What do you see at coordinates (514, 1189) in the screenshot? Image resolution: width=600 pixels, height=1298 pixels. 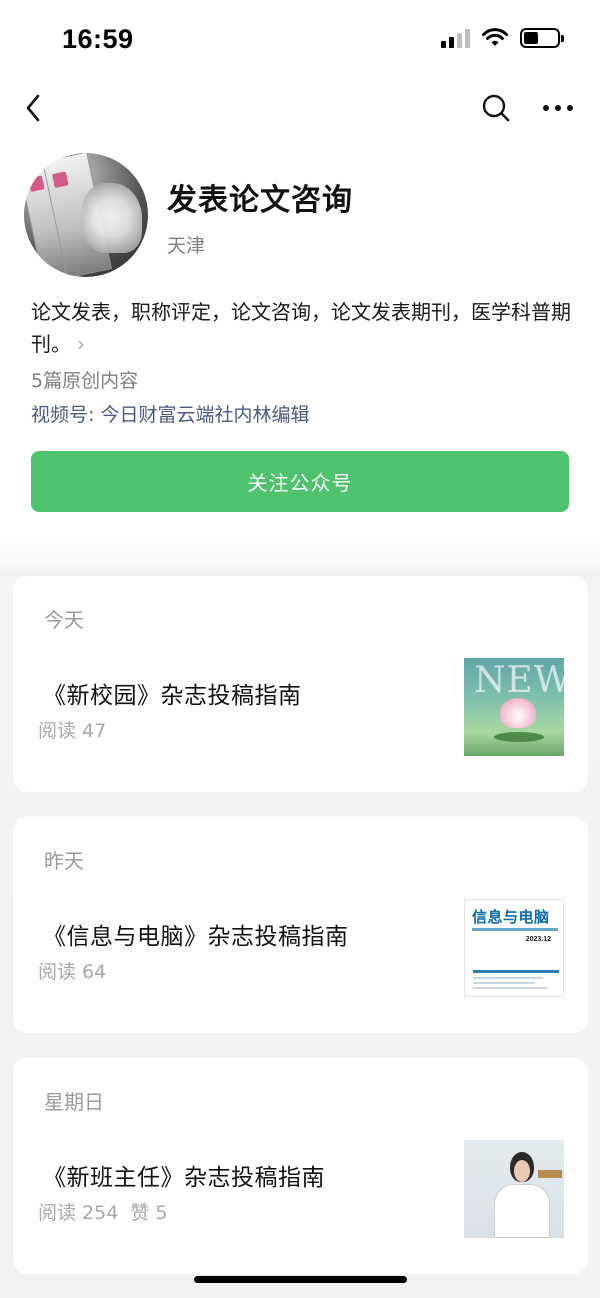 I see `article-thumbnail` at bounding box center [514, 1189].